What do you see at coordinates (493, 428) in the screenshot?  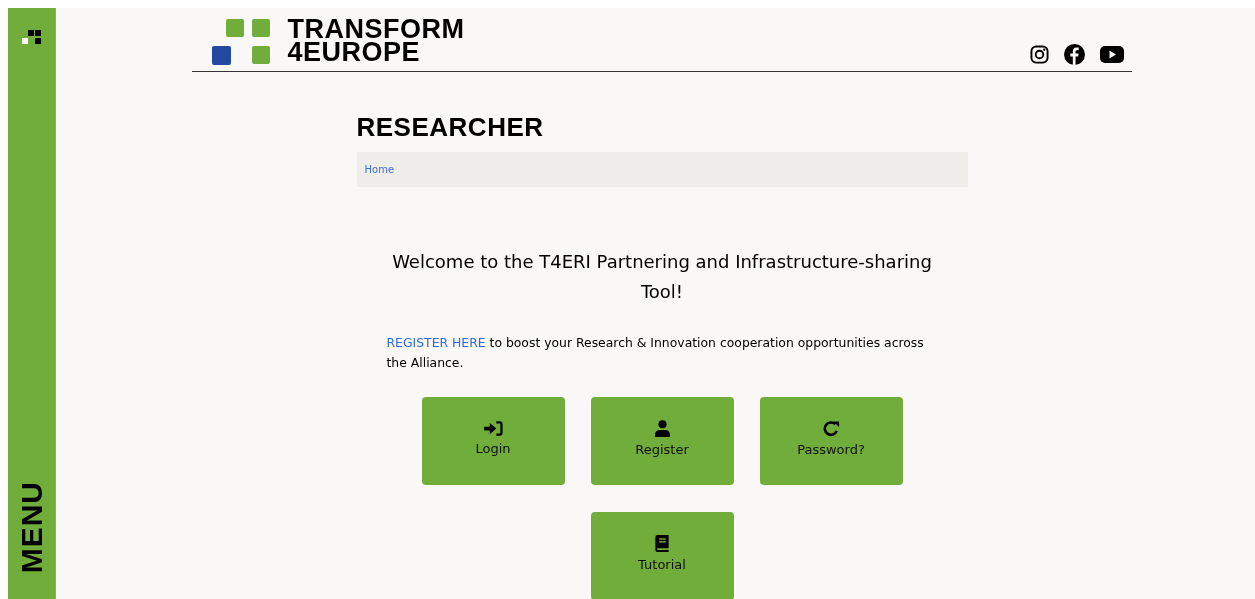 I see `sign-in-icon` at bounding box center [493, 428].